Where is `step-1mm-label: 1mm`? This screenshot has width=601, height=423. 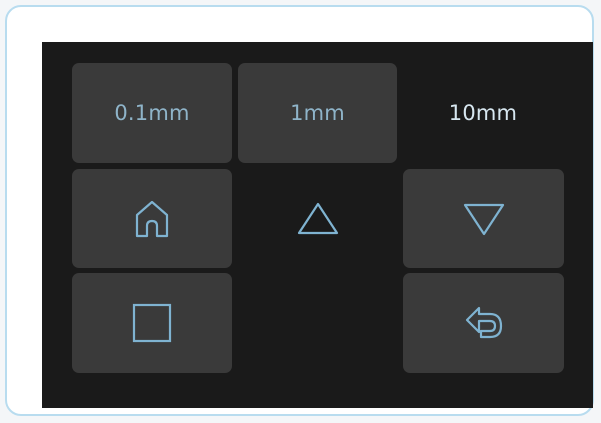
step-1mm-label: 1mm is located at coordinates (317, 113).